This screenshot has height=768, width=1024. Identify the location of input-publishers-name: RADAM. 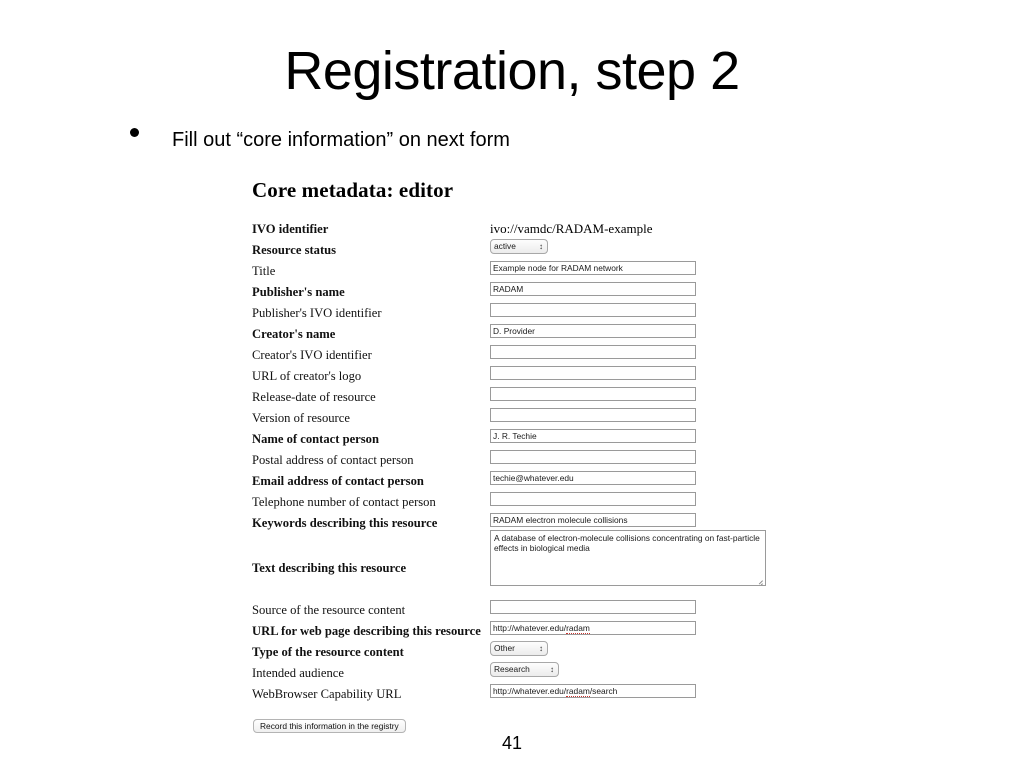
(593, 289).